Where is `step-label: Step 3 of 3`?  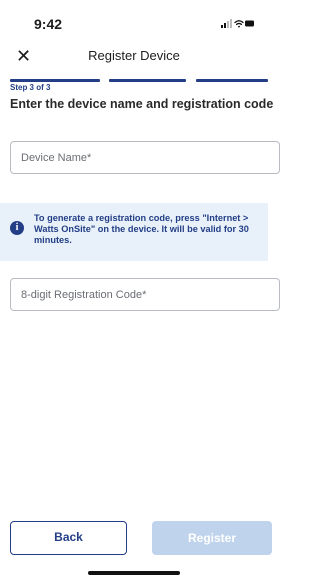 step-label: Step 3 of 3 is located at coordinates (30, 87).